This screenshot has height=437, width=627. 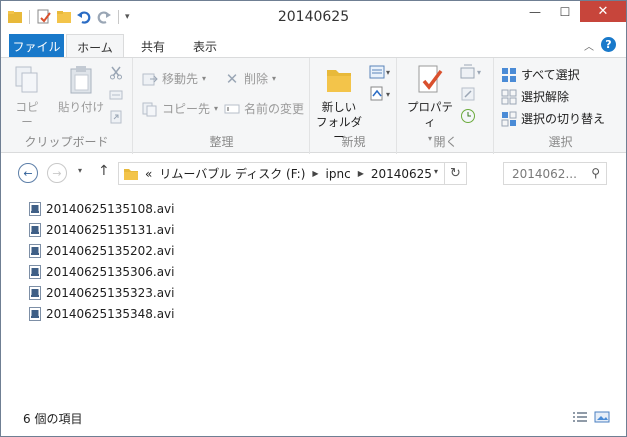 I want to click on open-group: プロパティ ▾ ▾ 開く, so click(x=446, y=106).